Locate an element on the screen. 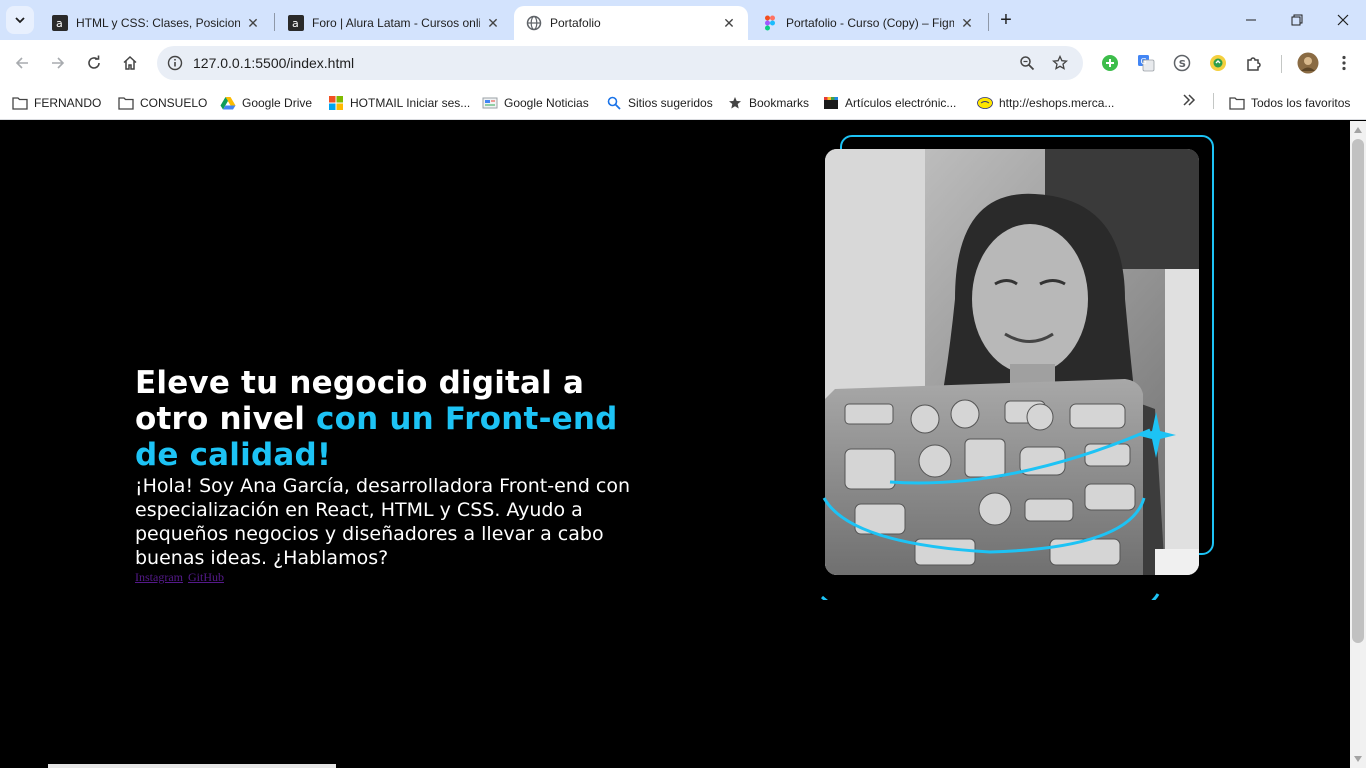  bookmark-sitios-sugeridos: Sitios sugeridos is located at coordinates (659, 103).